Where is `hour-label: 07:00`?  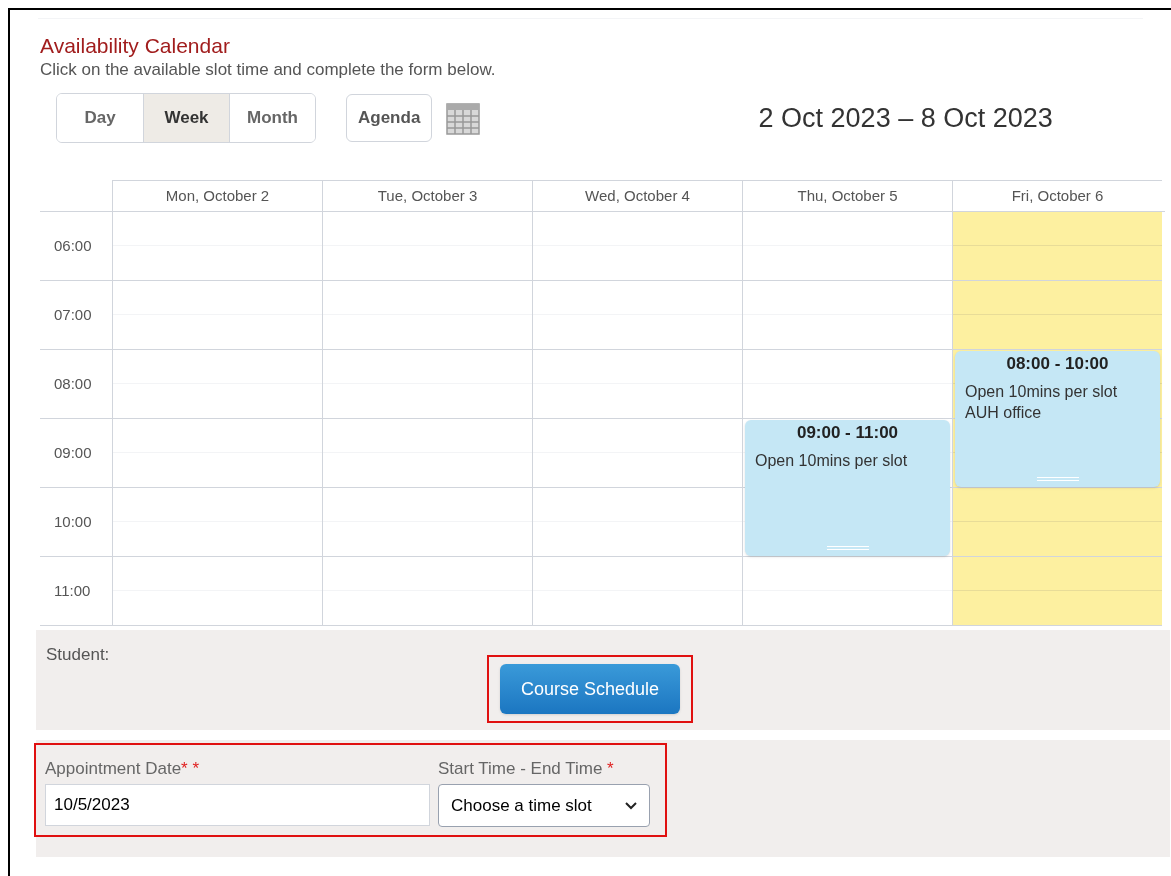 hour-label: 07:00 is located at coordinates (73, 314).